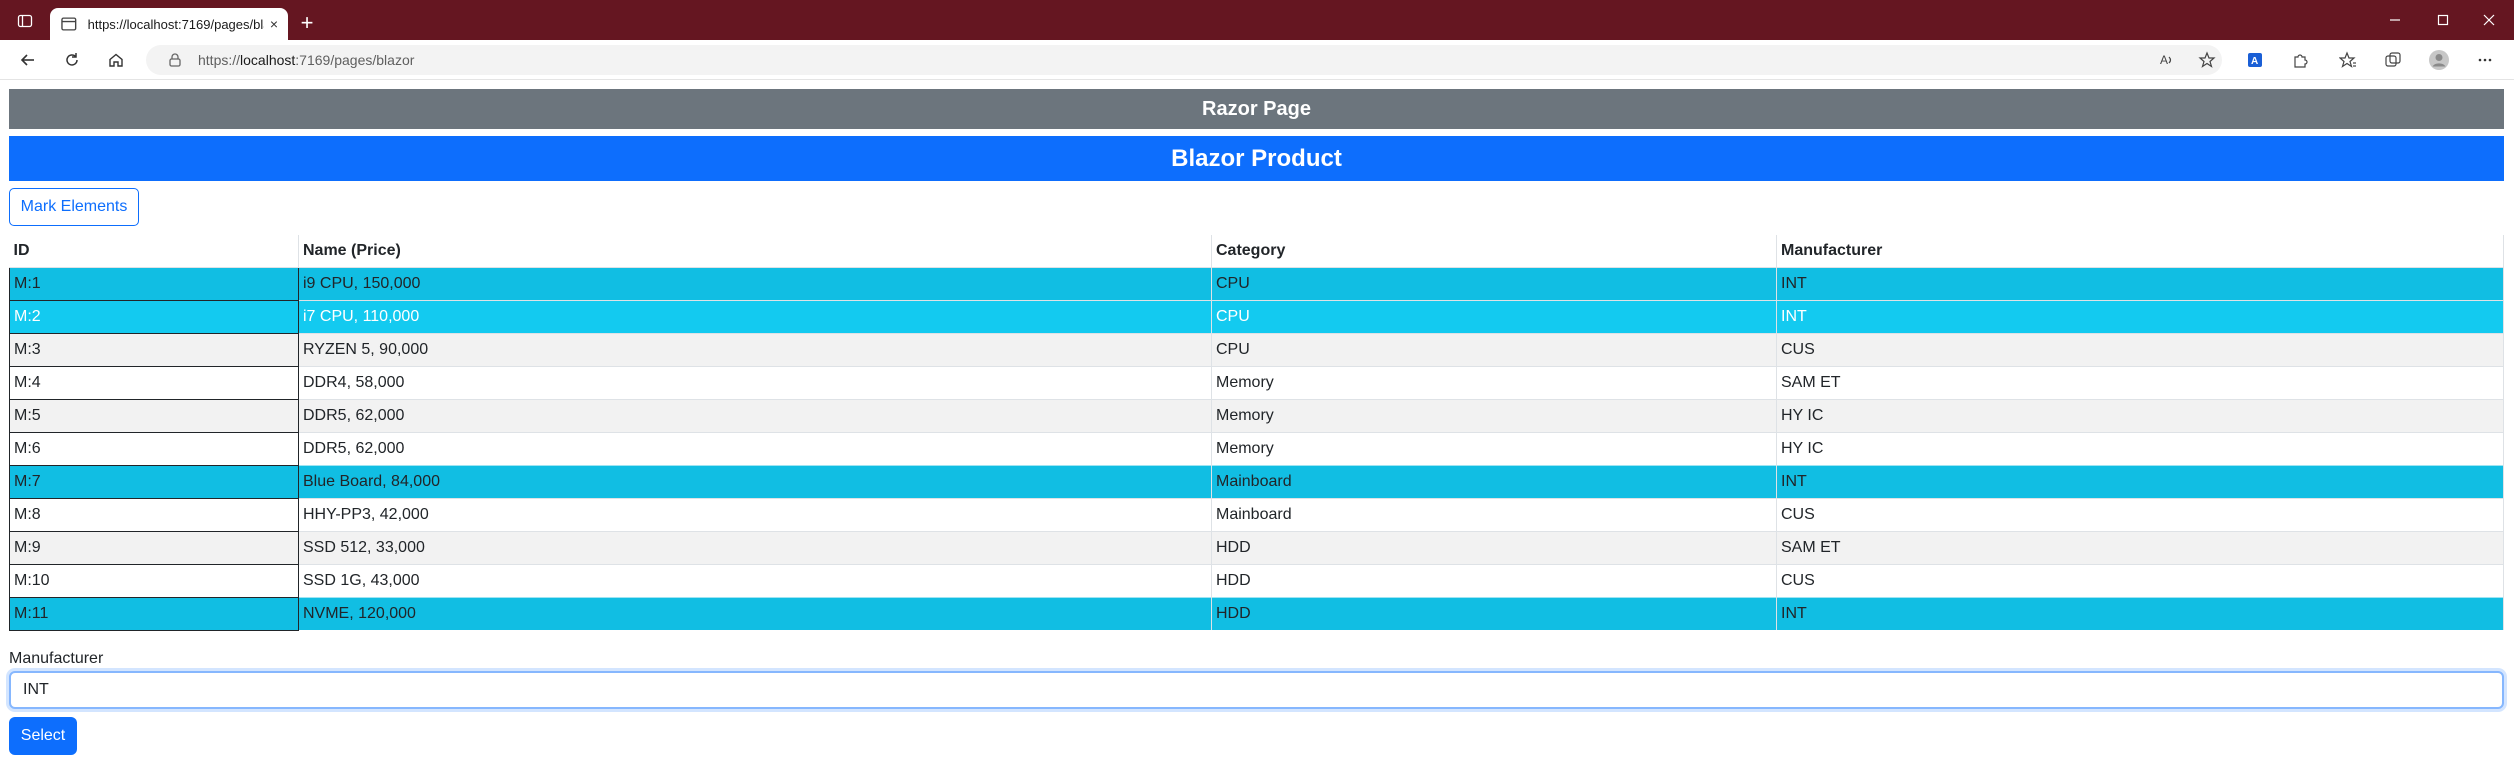 Image resolution: width=2514 pixels, height=765 pixels. What do you see at coordinates (755, 514) in the screenshot?
I see `cell-name: HHY-PP3, 42,000` at bounding box center [755, 514].